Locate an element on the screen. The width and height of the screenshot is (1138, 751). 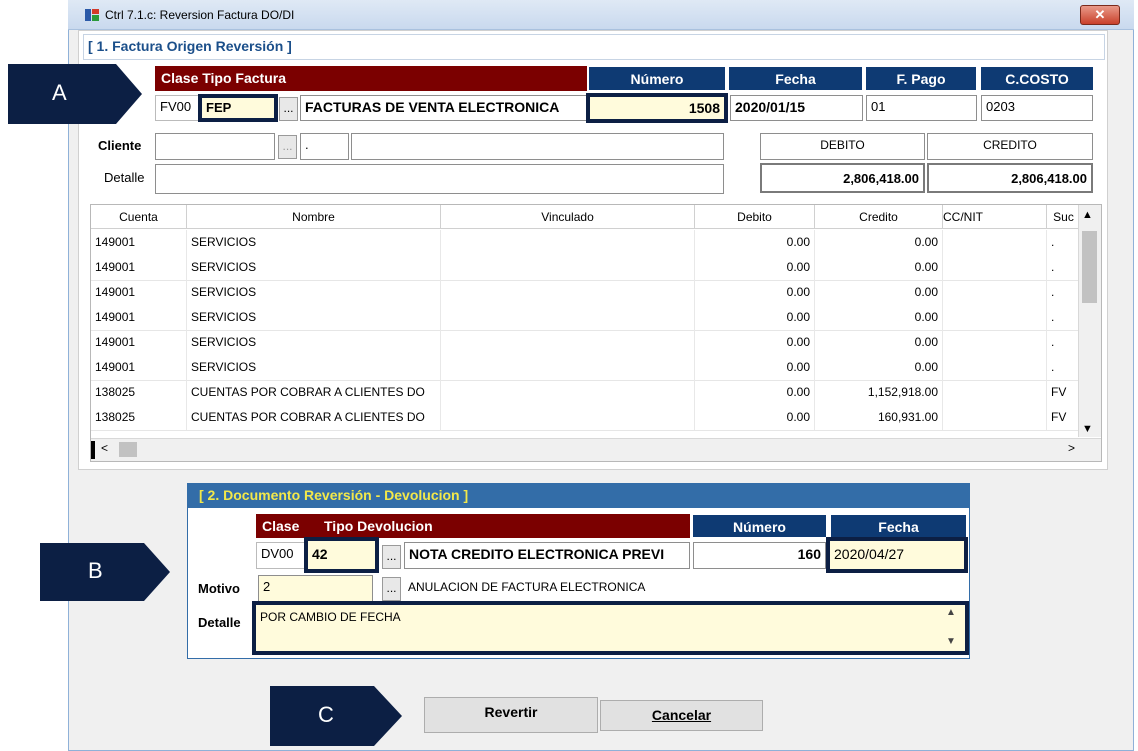
horizontal-scrollbar: < > is located at coordinates (596, 449).